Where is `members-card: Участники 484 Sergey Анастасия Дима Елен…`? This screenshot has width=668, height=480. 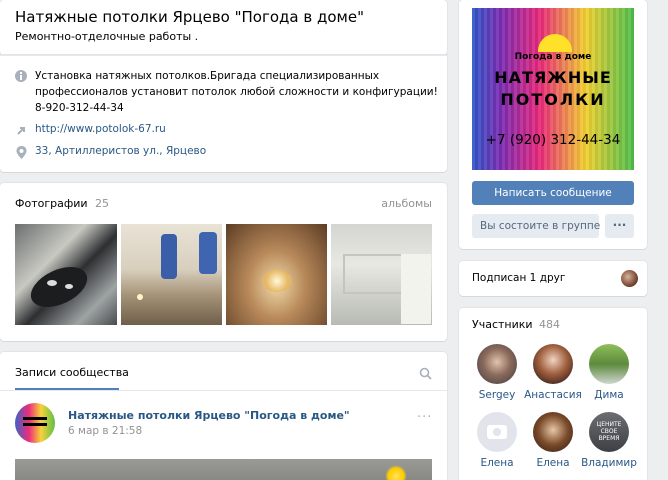 members-card: Участники 484 Sergey Анастасия Дима Елен… is located at coordinates (553, 394).